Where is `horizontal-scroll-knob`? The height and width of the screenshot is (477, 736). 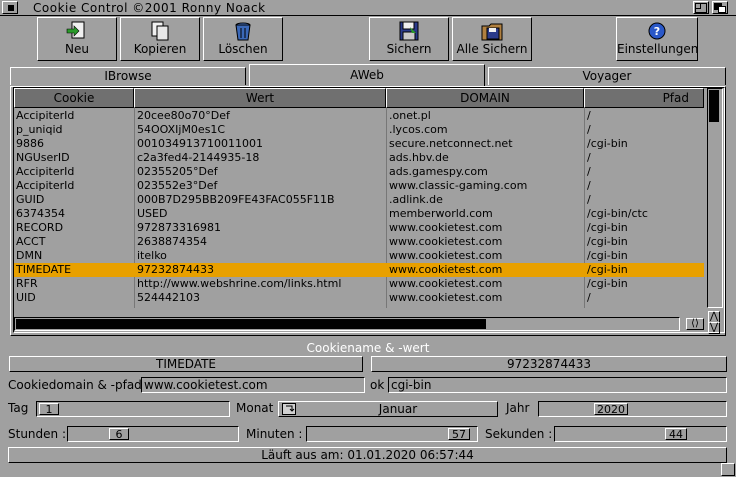 horizontal-scroll-knob is located at coordinates (251, 324).